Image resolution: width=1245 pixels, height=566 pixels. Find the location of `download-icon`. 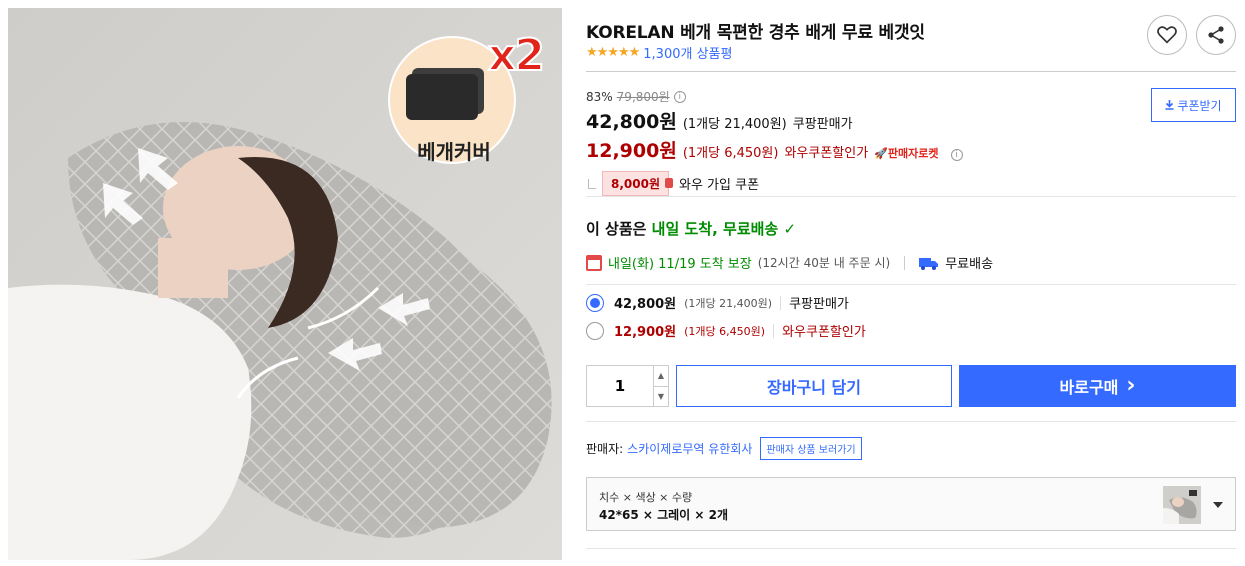

download-icon is located at coordinates (1169, 105).